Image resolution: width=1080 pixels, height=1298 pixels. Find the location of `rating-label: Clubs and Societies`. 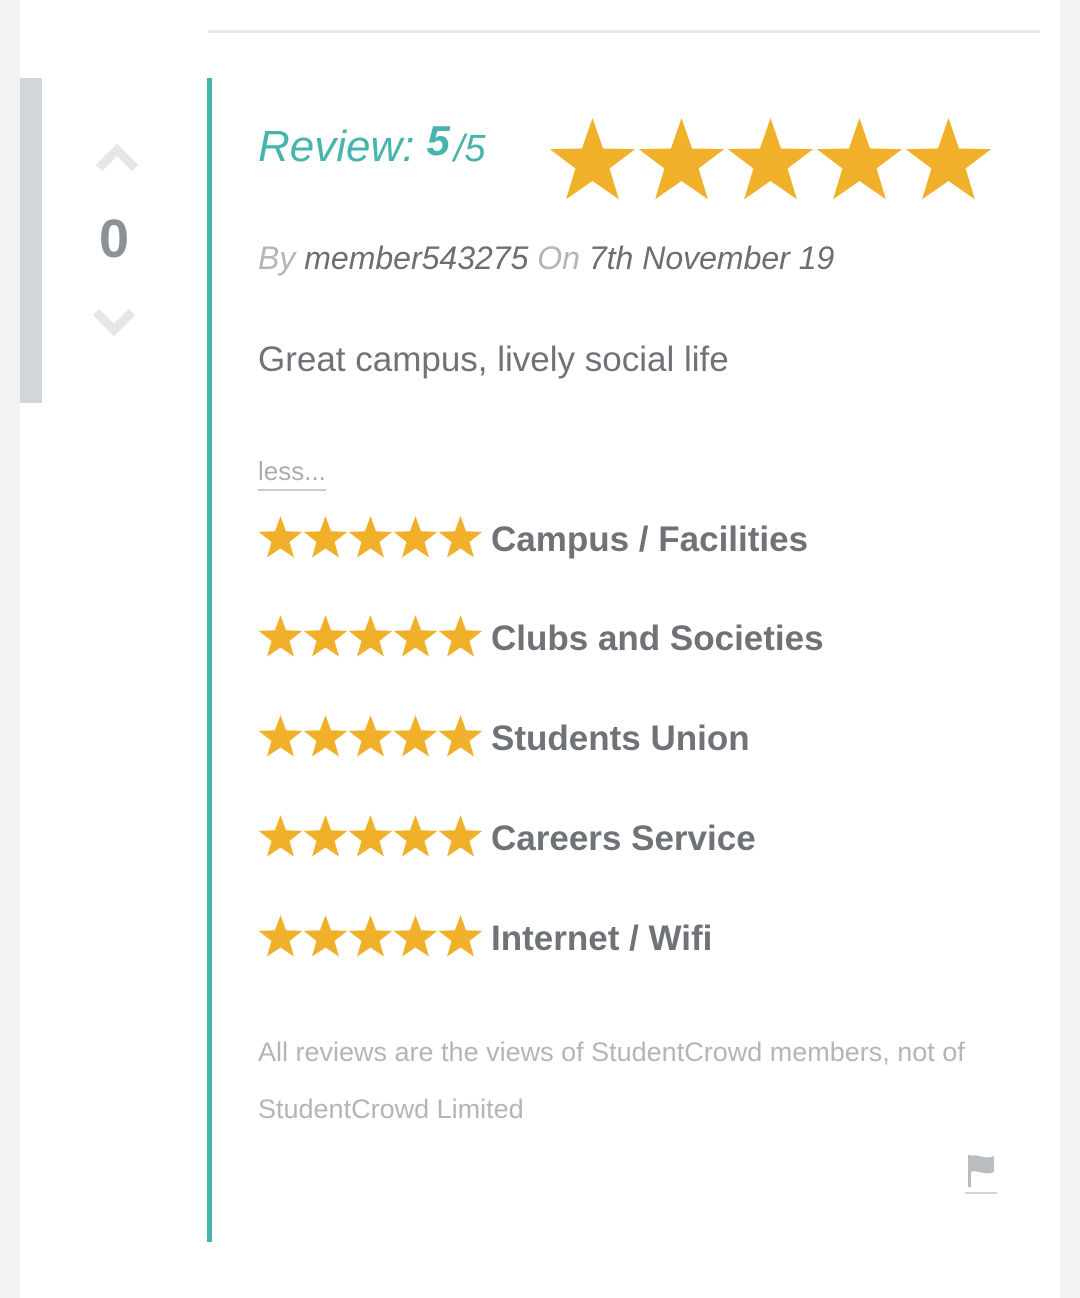

rating-label: Clubs and Societies is located at coordinates (657, 638).